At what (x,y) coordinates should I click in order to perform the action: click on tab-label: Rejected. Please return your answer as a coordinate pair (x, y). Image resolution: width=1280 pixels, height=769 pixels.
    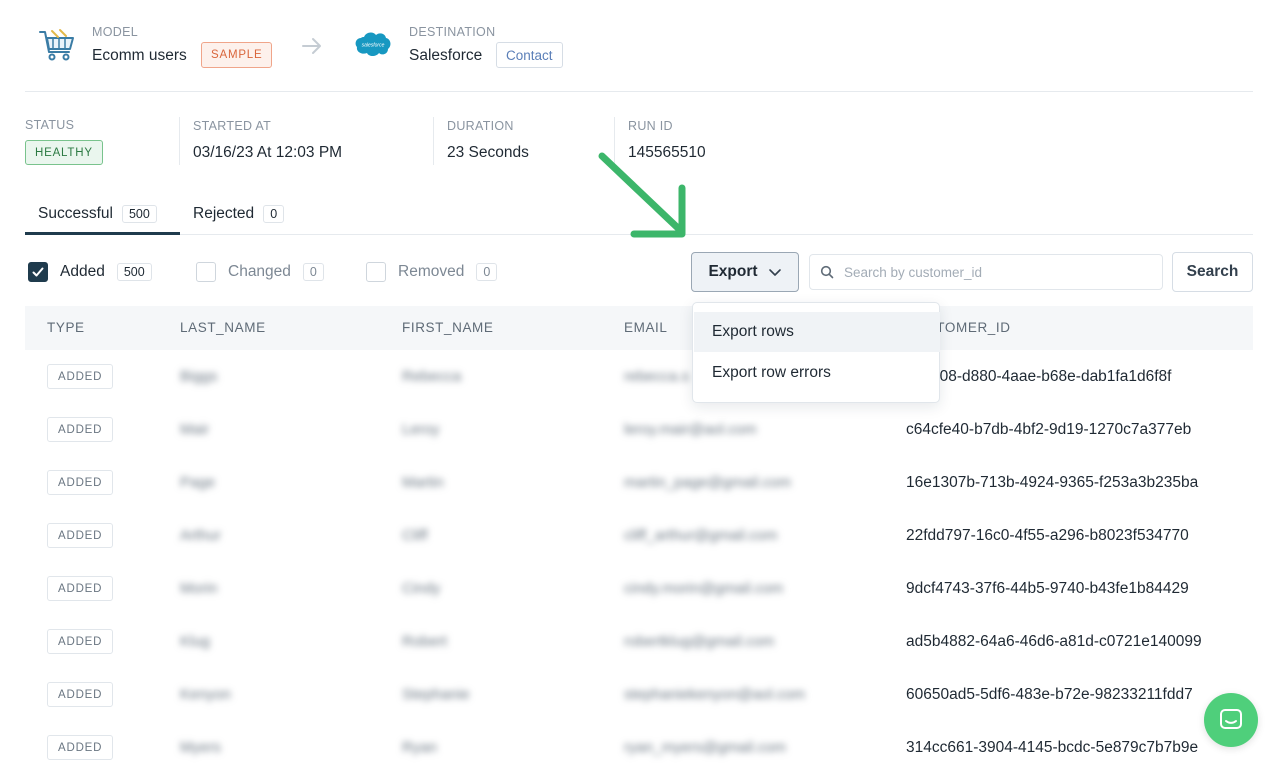
    Looking at the image, I should click on (224, 213).